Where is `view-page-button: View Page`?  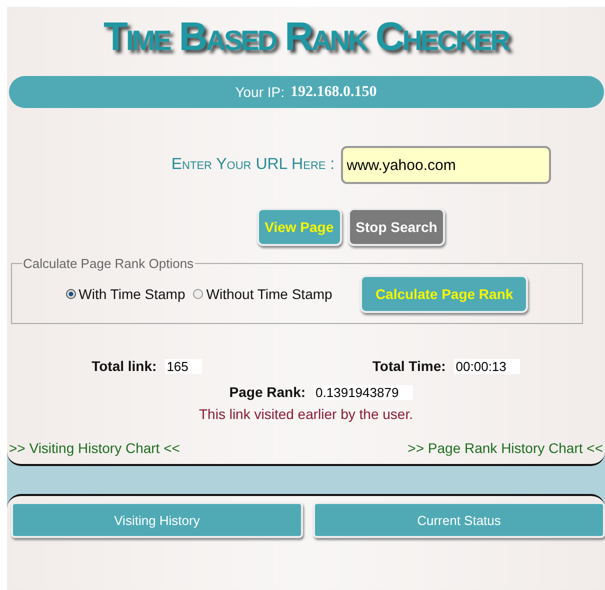 view-page-button: View Page is located at coordinates (299, 227).